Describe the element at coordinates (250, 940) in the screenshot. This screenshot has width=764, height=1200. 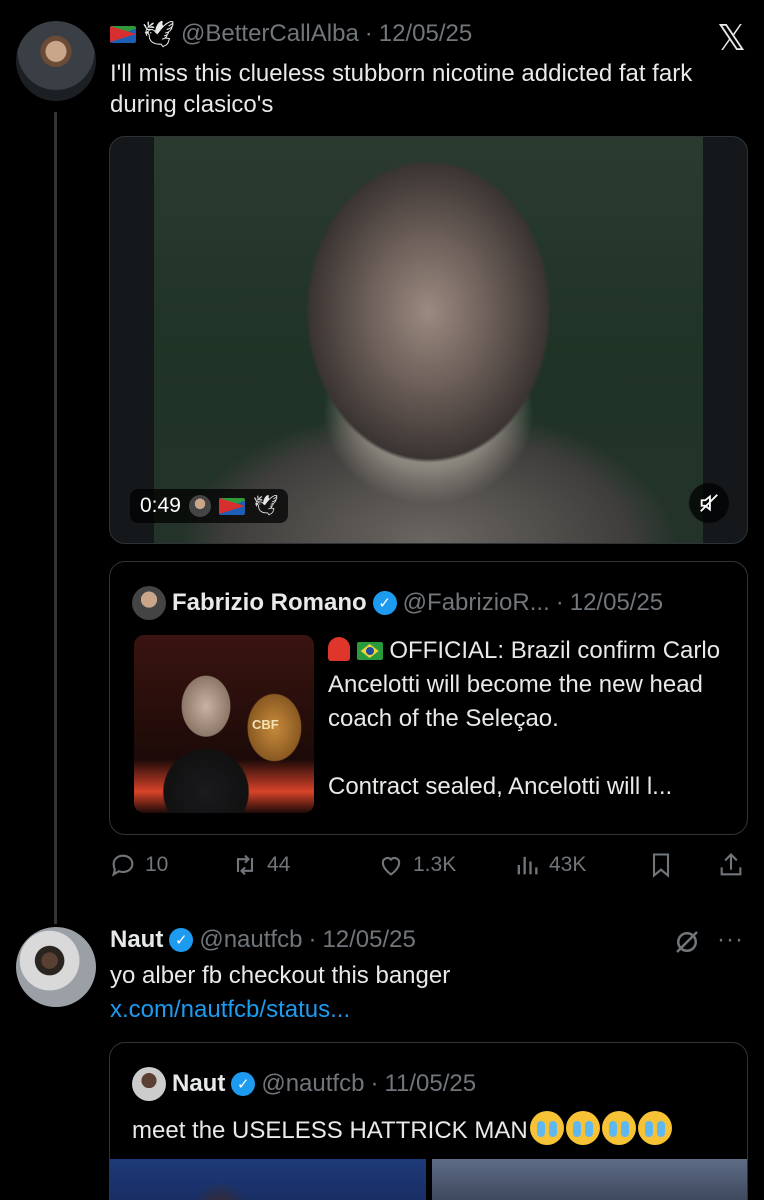
I see `author-handle: @nautfcb` at that location.